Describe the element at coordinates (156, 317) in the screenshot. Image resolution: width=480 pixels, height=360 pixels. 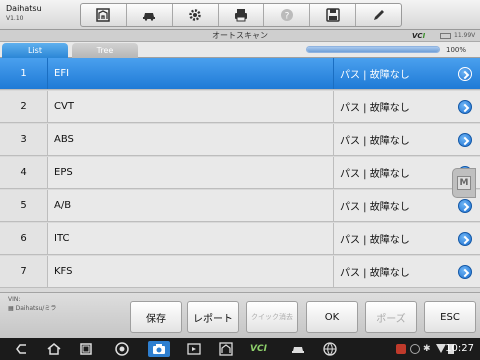
I see `save-button: 保存` at that location.